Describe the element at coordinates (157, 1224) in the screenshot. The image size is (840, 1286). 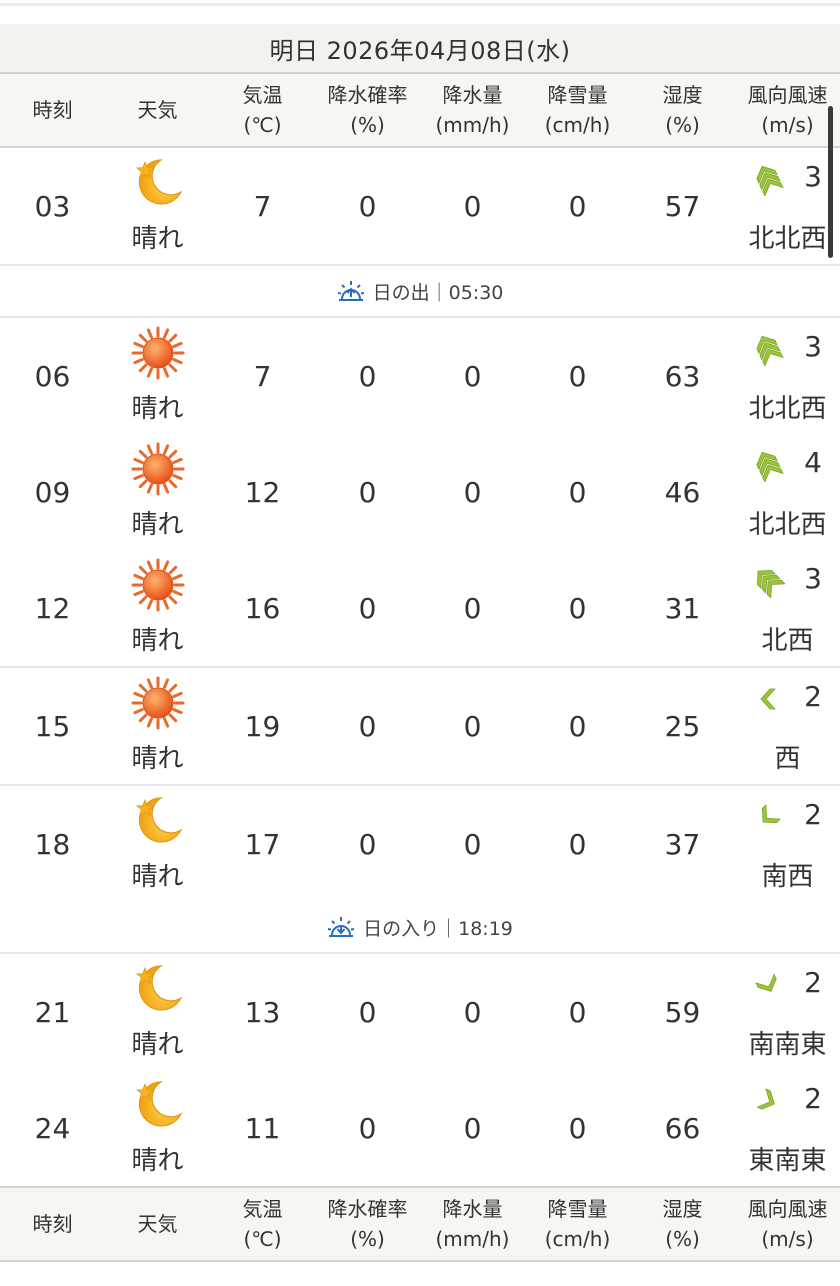
I see `footer-weather: 天気` at that location.